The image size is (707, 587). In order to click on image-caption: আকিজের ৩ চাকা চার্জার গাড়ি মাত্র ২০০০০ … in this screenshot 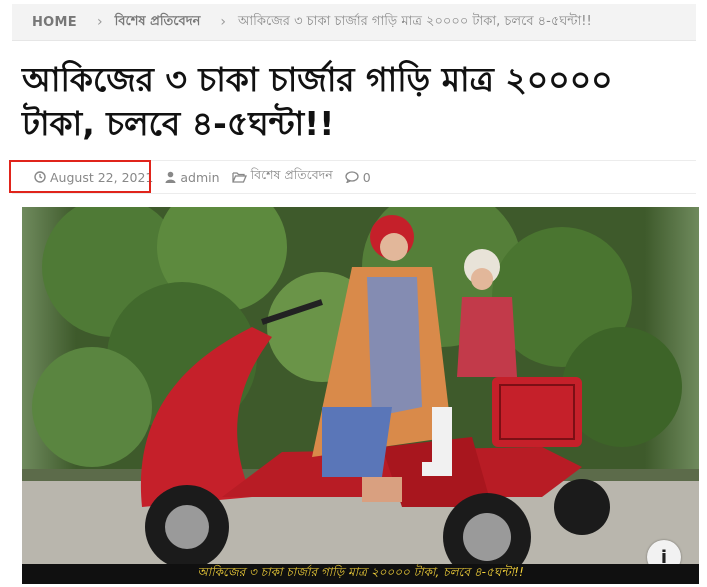, I will do `click(360, 574)`.